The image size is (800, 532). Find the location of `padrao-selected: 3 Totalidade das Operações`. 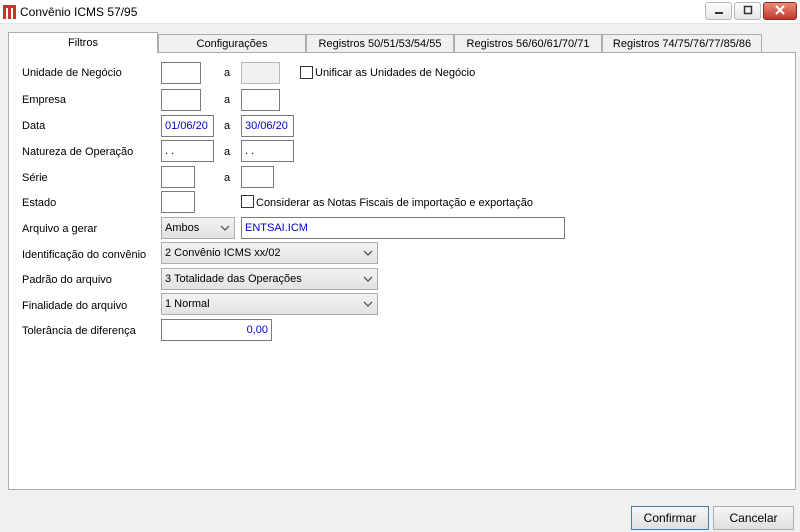

padrao-selected: 3 Totalidade das Operações is located at coordinates (233, 279).